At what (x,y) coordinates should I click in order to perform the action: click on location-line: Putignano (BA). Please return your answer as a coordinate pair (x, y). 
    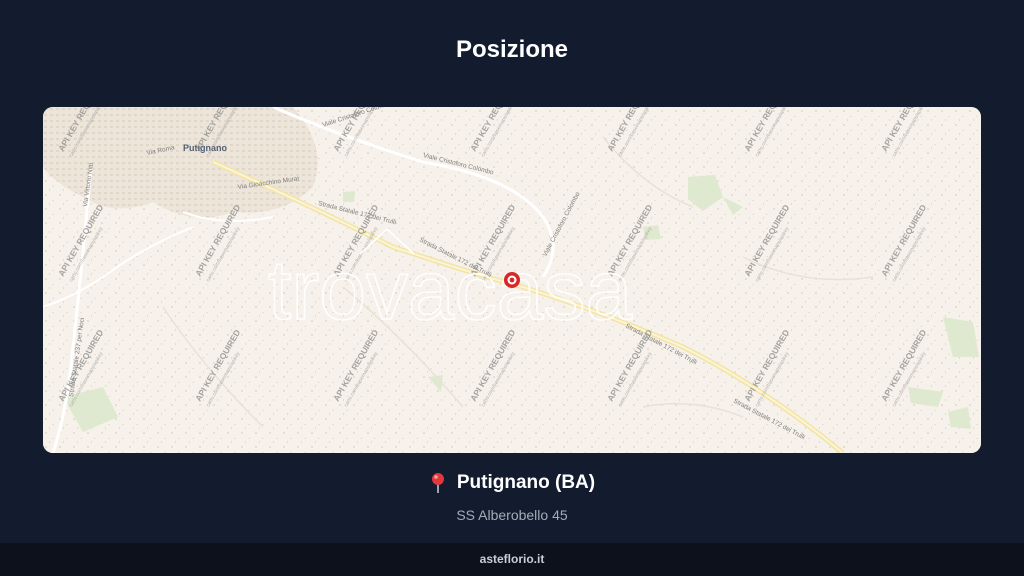
    Looking at the image, I should click on (512, 483).